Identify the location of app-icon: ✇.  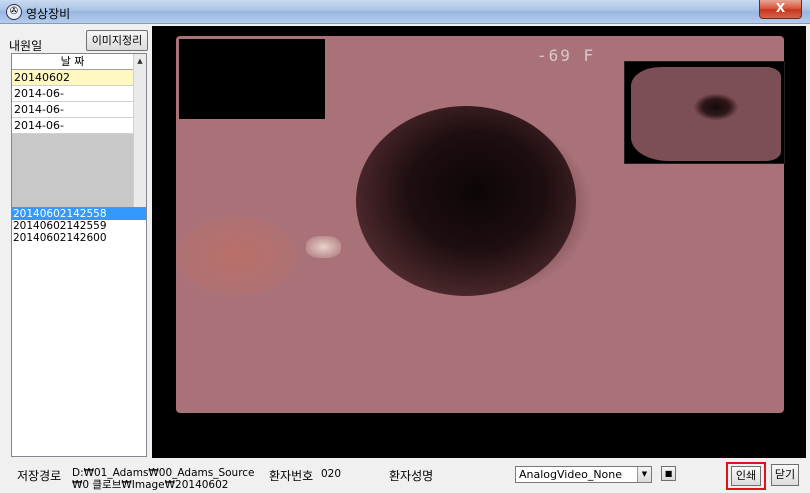
(14, 12).